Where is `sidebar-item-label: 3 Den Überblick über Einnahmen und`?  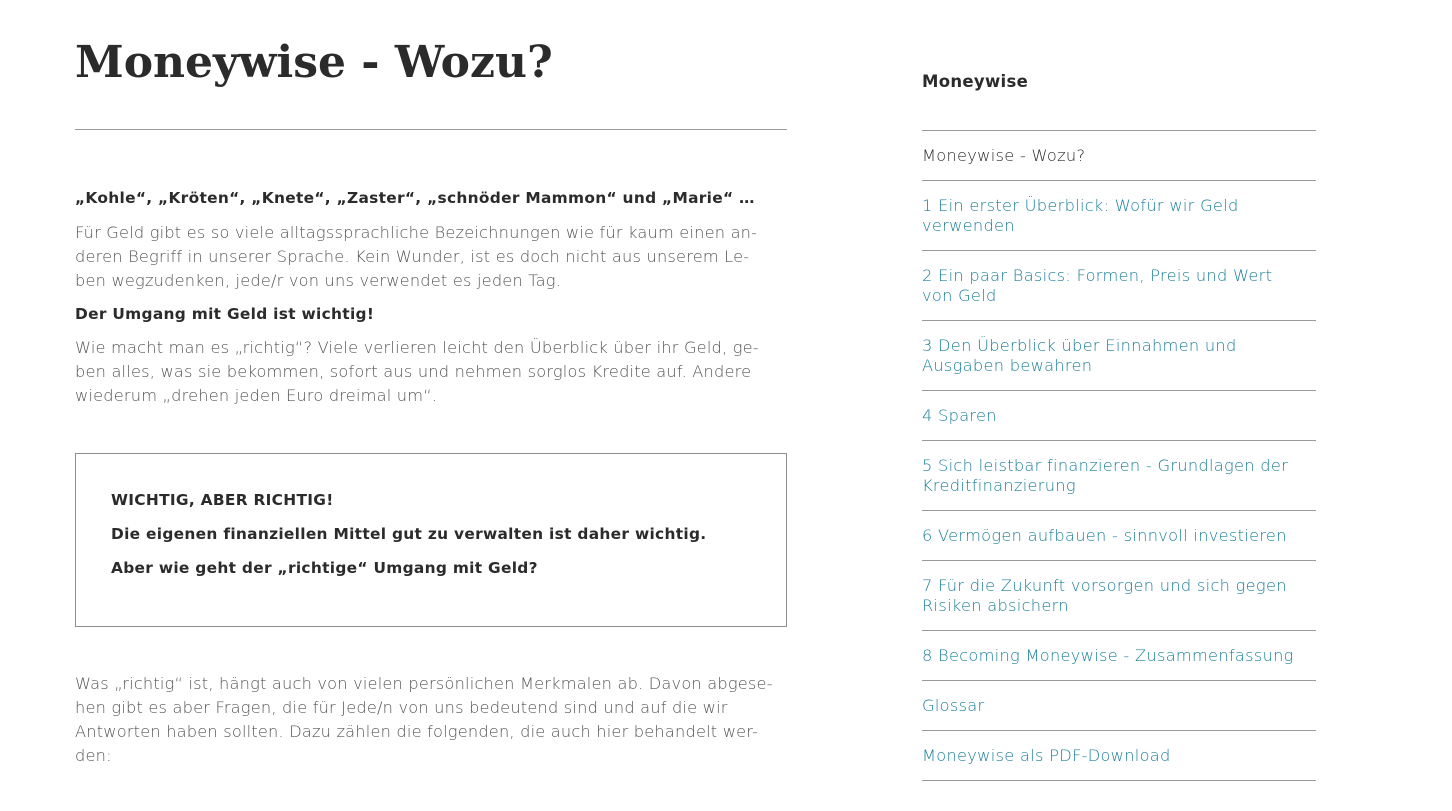
sidebar-item-label: 3 Den Überblick über Einnahmen und is located at coordinates (1079, 345).